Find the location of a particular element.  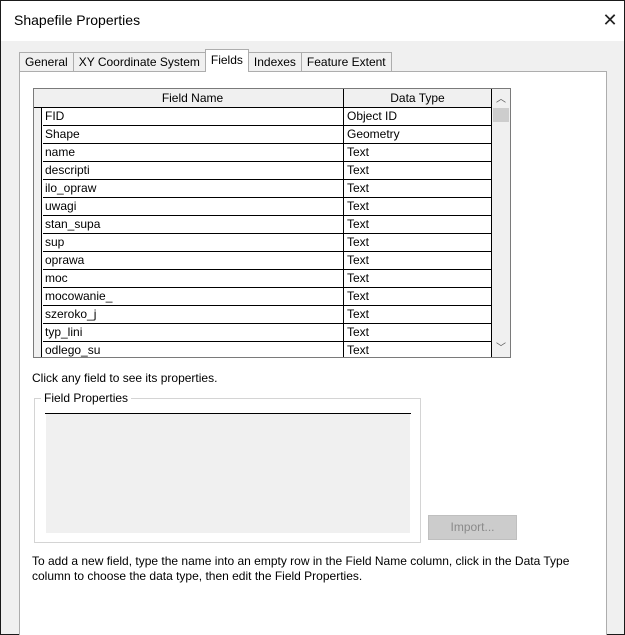

table-row: oprawa Text is located at coordinates (267, 261).